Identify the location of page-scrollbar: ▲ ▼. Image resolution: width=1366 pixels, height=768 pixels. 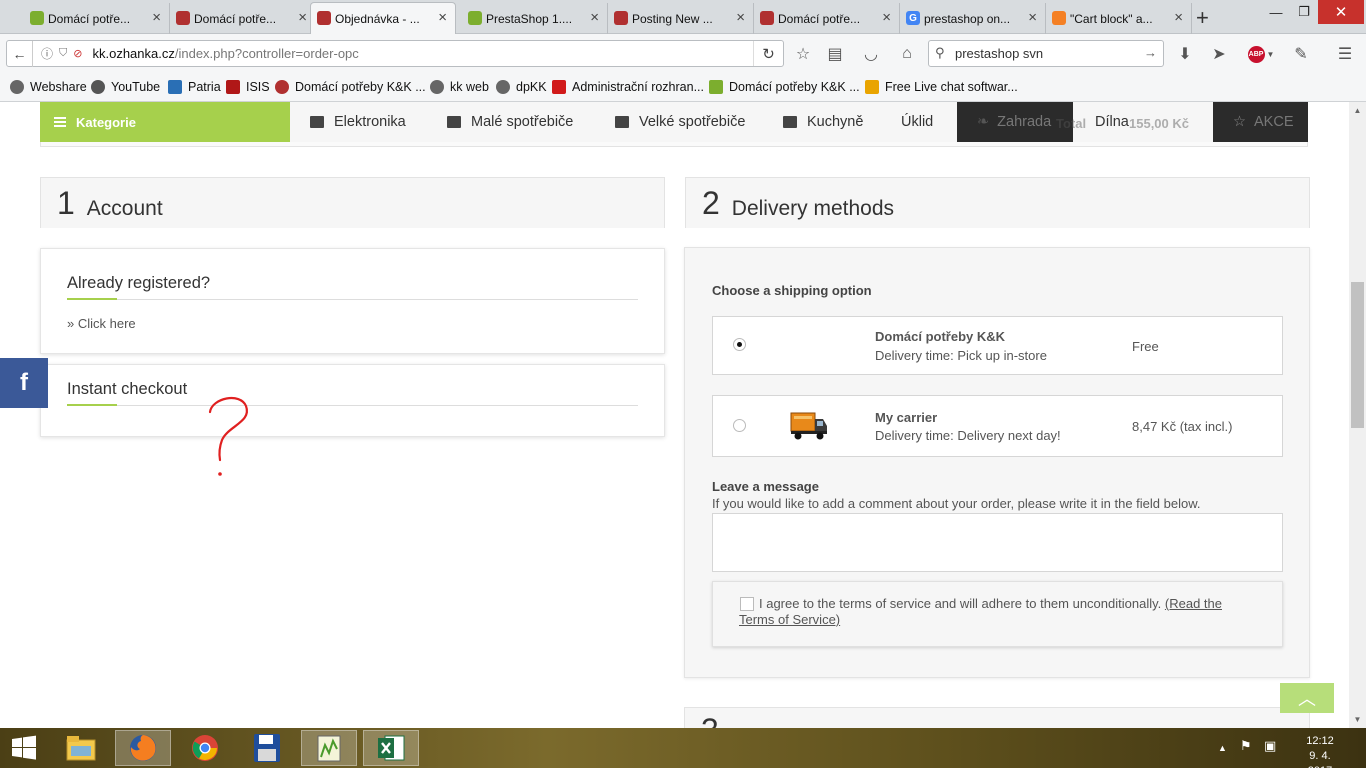
(1357, 415).